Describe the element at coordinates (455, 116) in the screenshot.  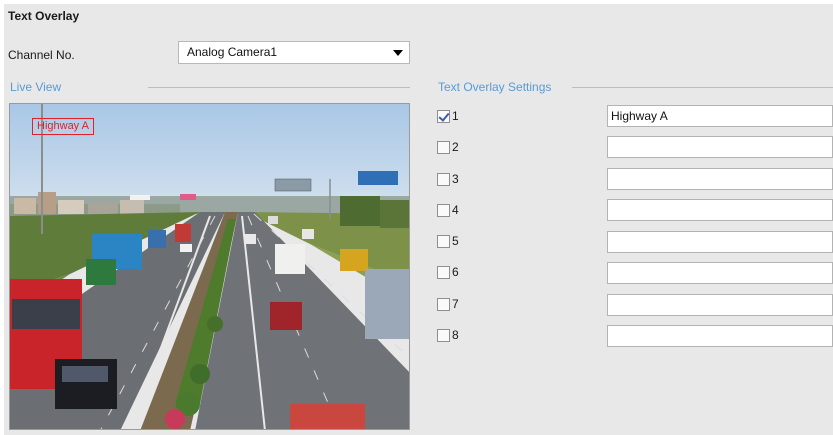
I see `overlay-row-number: 1` at that location.